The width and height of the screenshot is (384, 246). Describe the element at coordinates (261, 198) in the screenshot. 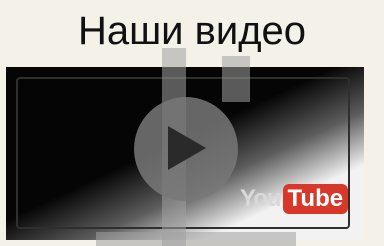

I see `youtube-logo-you: You` at that location.